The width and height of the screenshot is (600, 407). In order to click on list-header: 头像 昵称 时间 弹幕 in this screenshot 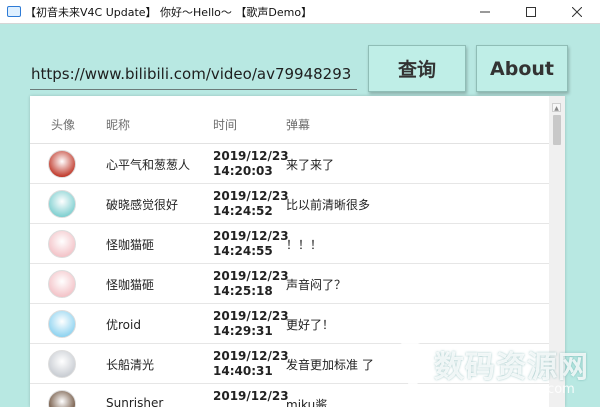, I will do `click(289, 120)`.